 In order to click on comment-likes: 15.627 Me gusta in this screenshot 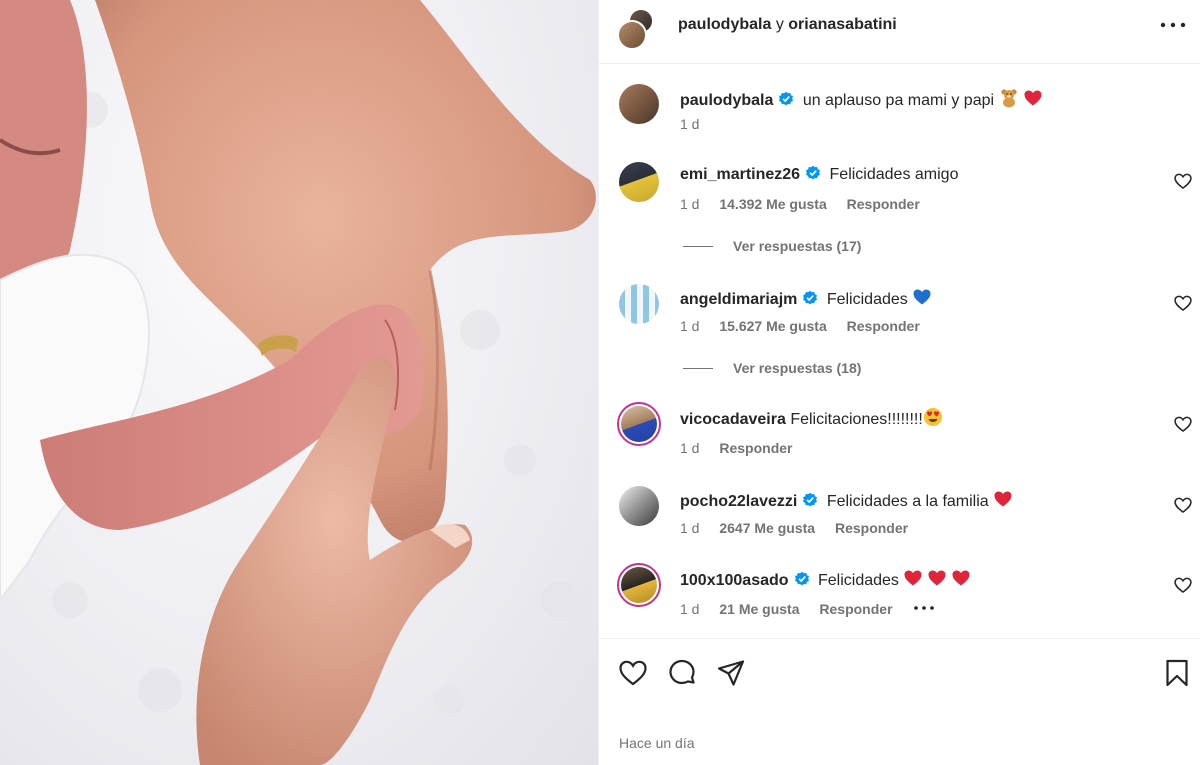, I will do `click(772, 326)`.